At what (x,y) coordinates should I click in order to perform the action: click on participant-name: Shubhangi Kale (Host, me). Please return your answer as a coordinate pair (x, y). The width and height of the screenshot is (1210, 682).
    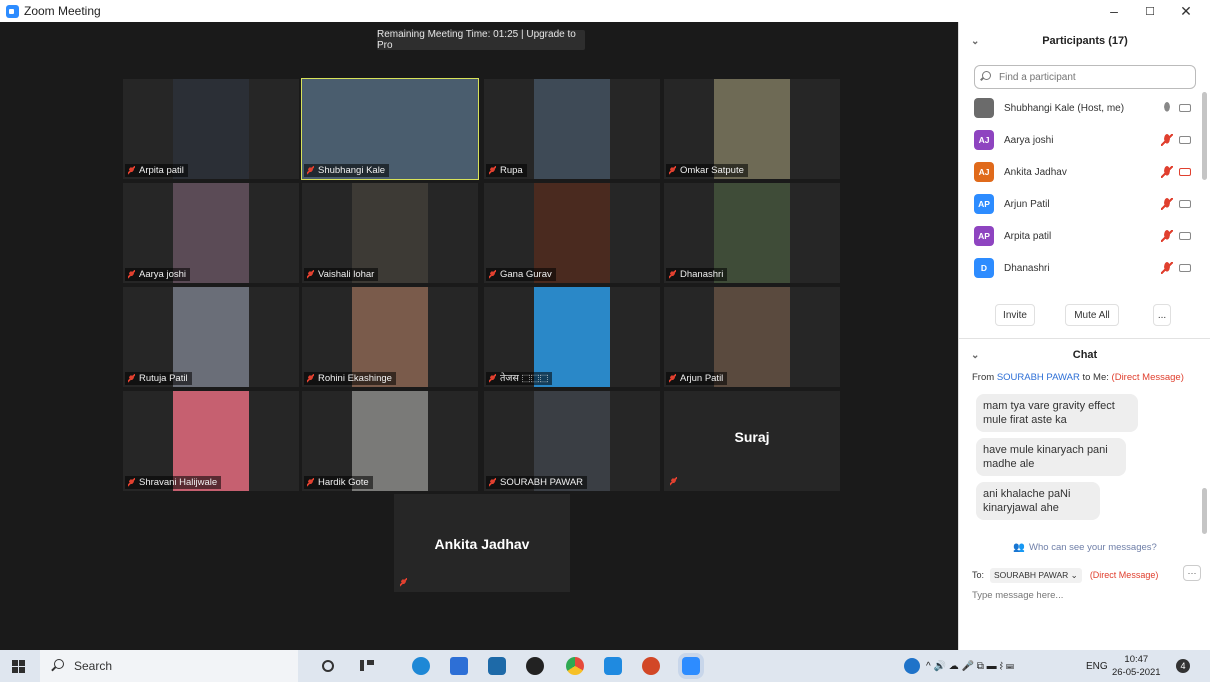
    Looking at the image, I should click on (1064, 108).